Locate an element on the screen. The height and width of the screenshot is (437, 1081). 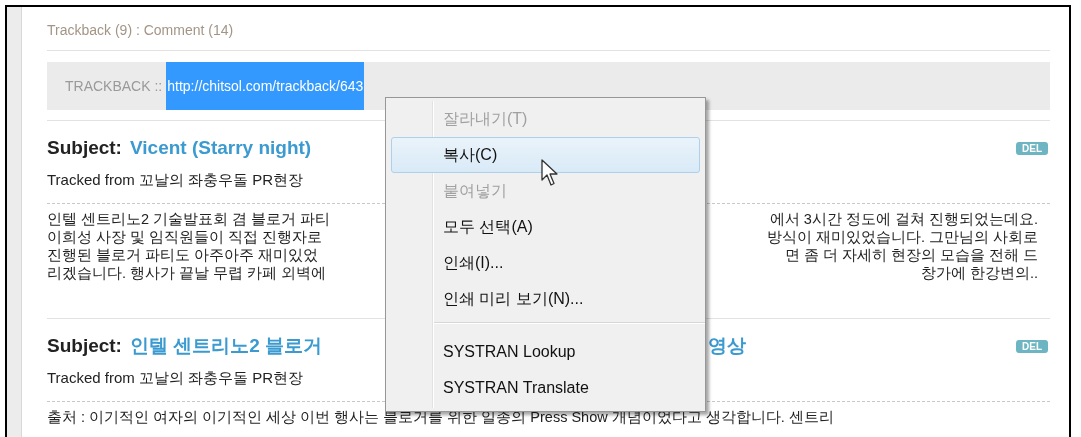
menu-item: SYSTRAN Translate is located at coordinates (545, 388).